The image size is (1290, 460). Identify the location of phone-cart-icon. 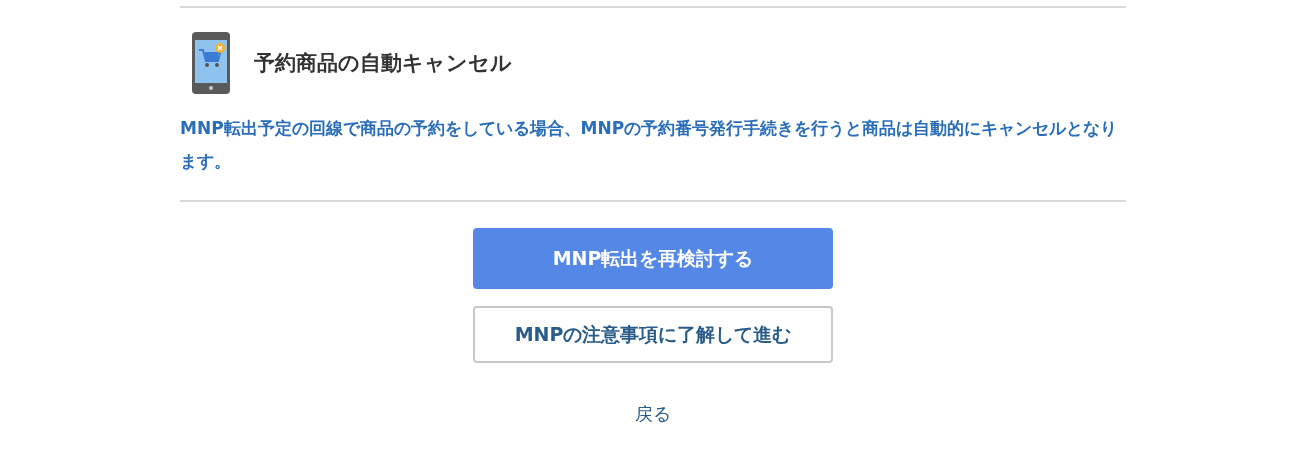
(211, 63).